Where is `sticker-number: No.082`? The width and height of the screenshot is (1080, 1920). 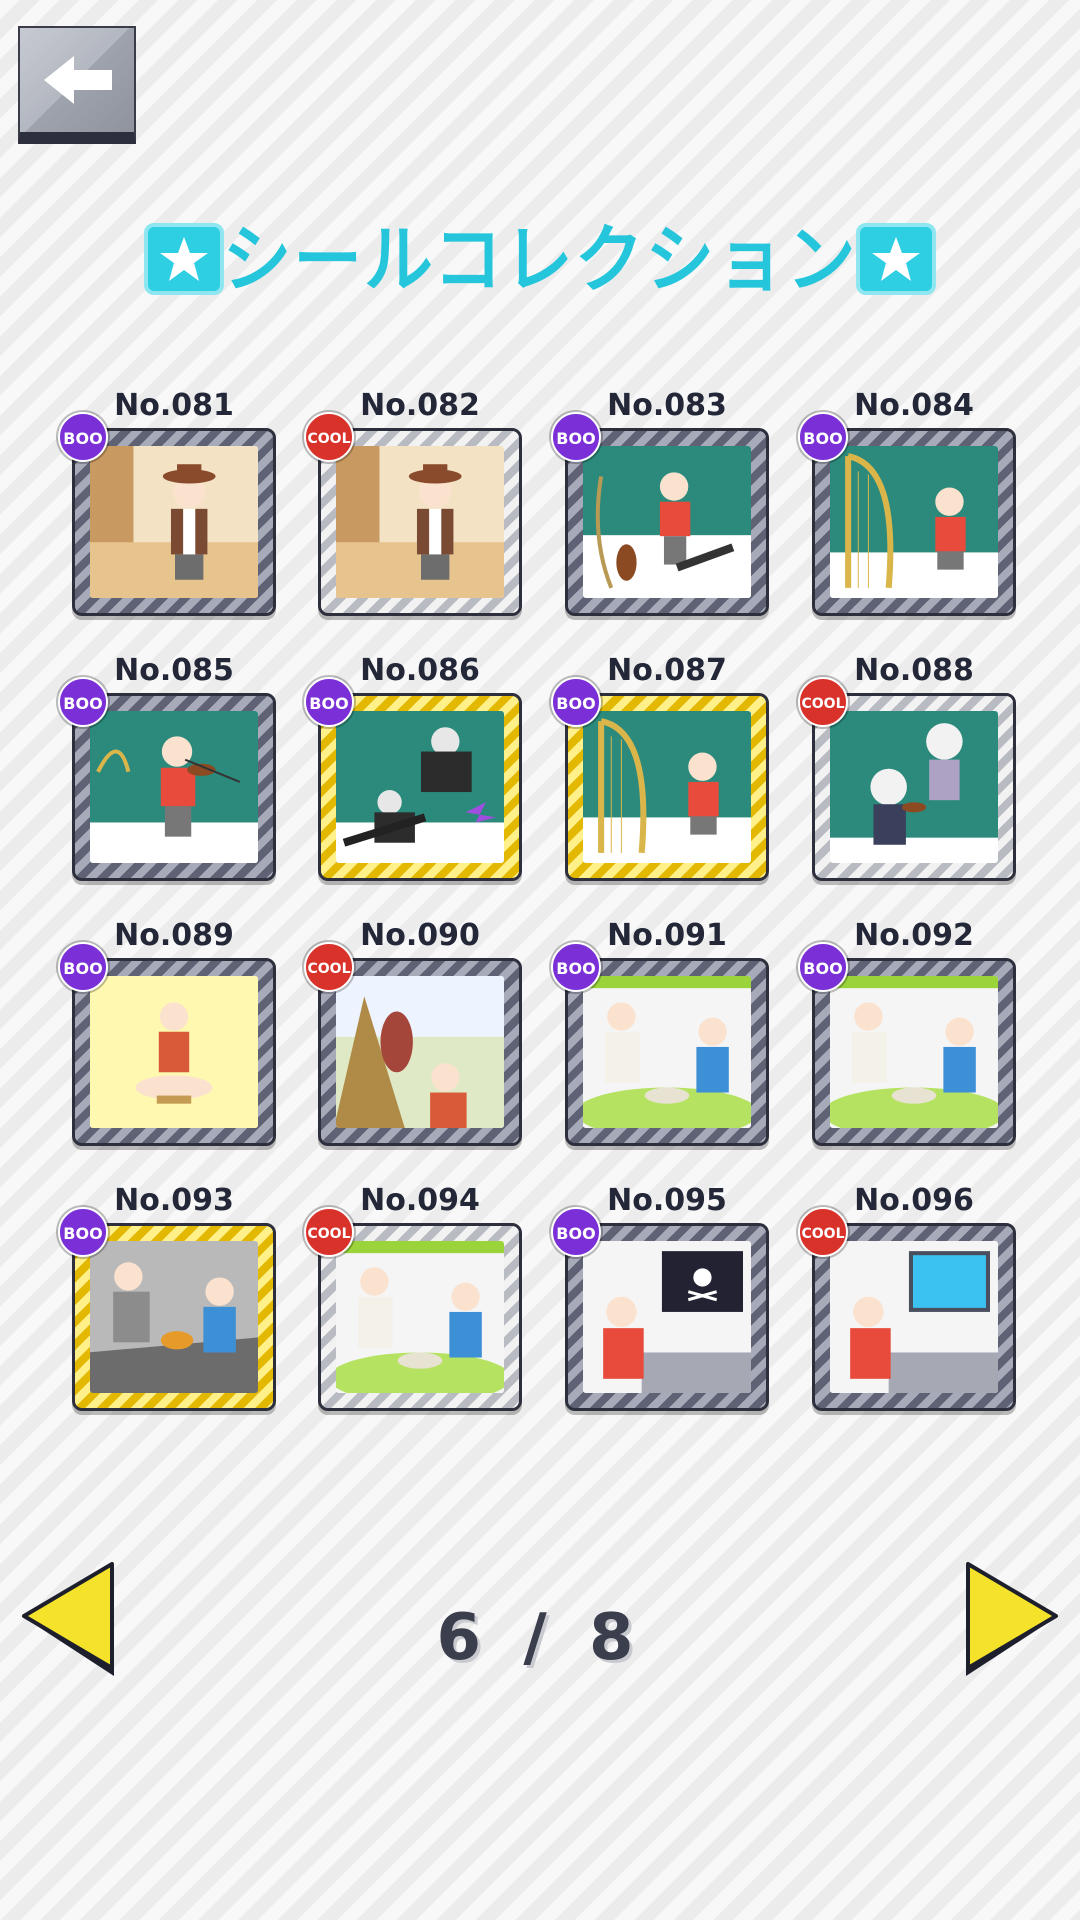
sticker-number: No.082 is located at coordinates (420, 405).